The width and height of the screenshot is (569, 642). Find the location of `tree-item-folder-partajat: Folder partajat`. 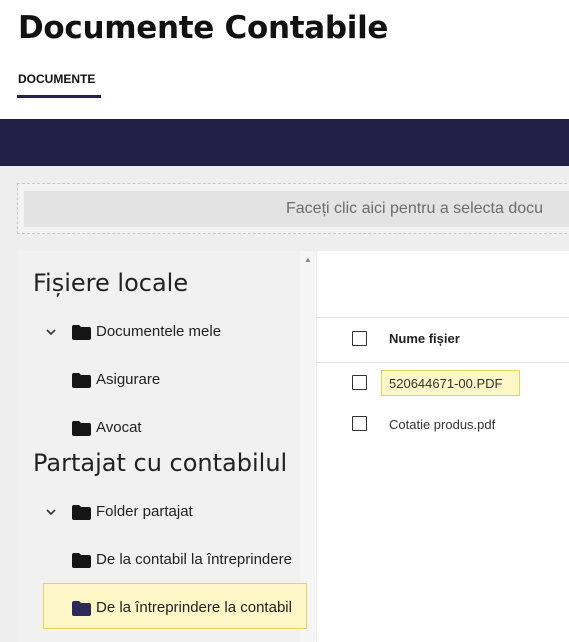

tree-item-folder-partajat: Folder partajat is located at coordinates (132, 511).